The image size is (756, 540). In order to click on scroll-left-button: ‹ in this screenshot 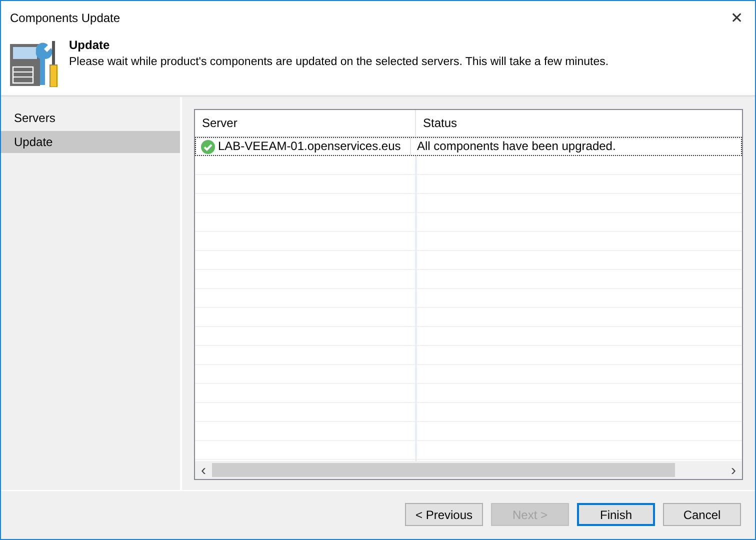, I will do `click(203, 470)`.